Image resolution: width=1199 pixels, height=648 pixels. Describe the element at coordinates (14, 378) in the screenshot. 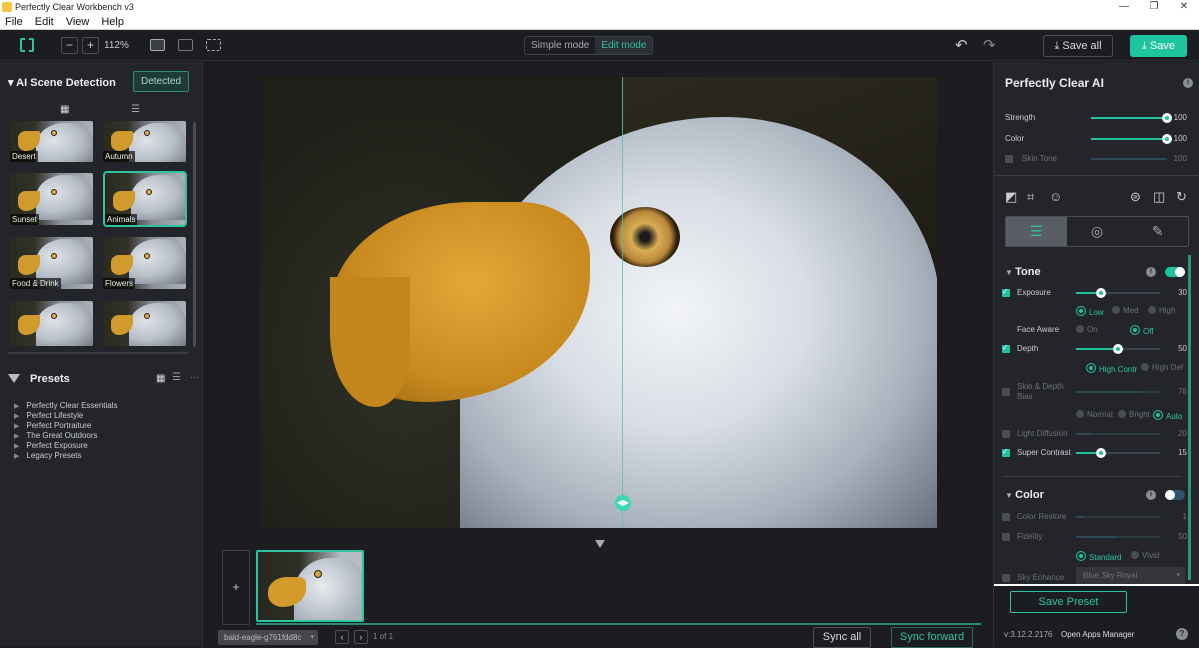

I see `collapse-presets-icon` at that location.